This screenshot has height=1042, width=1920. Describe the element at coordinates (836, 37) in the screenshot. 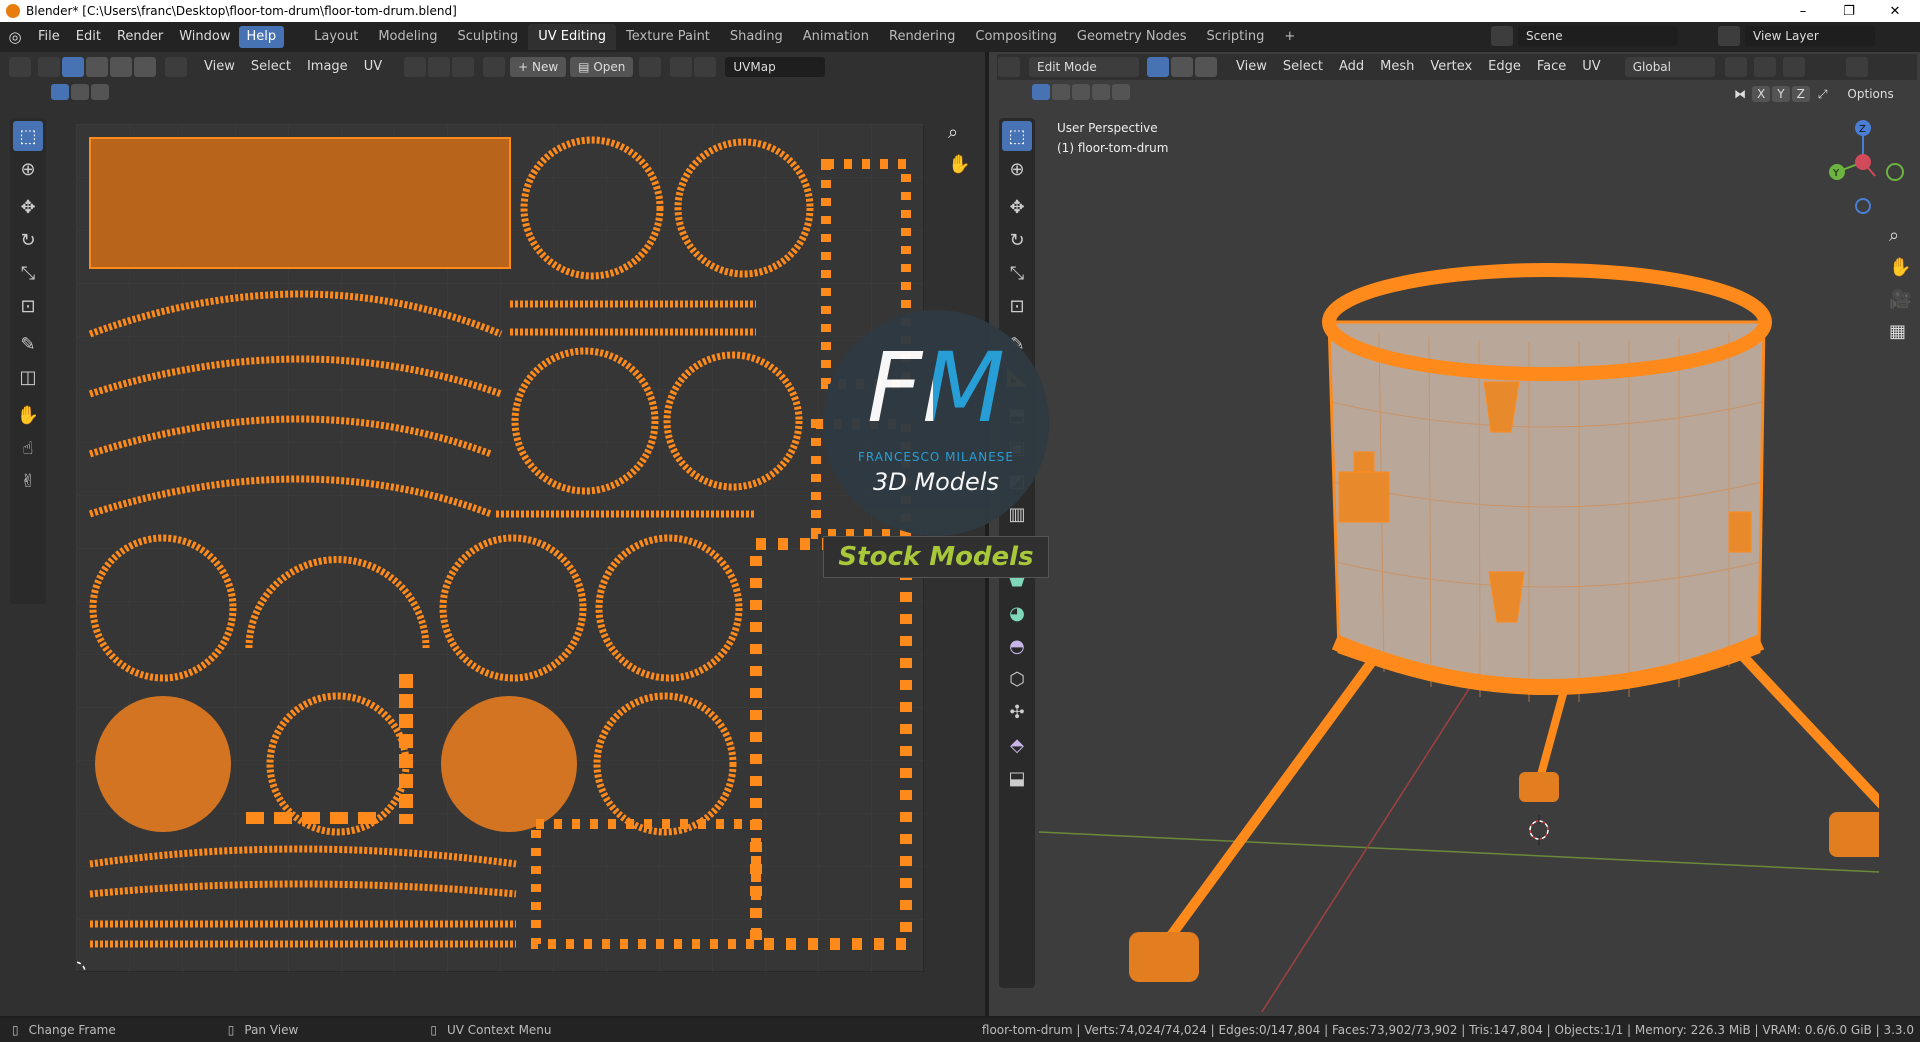

I see `tab-animation: Animation` at that location.